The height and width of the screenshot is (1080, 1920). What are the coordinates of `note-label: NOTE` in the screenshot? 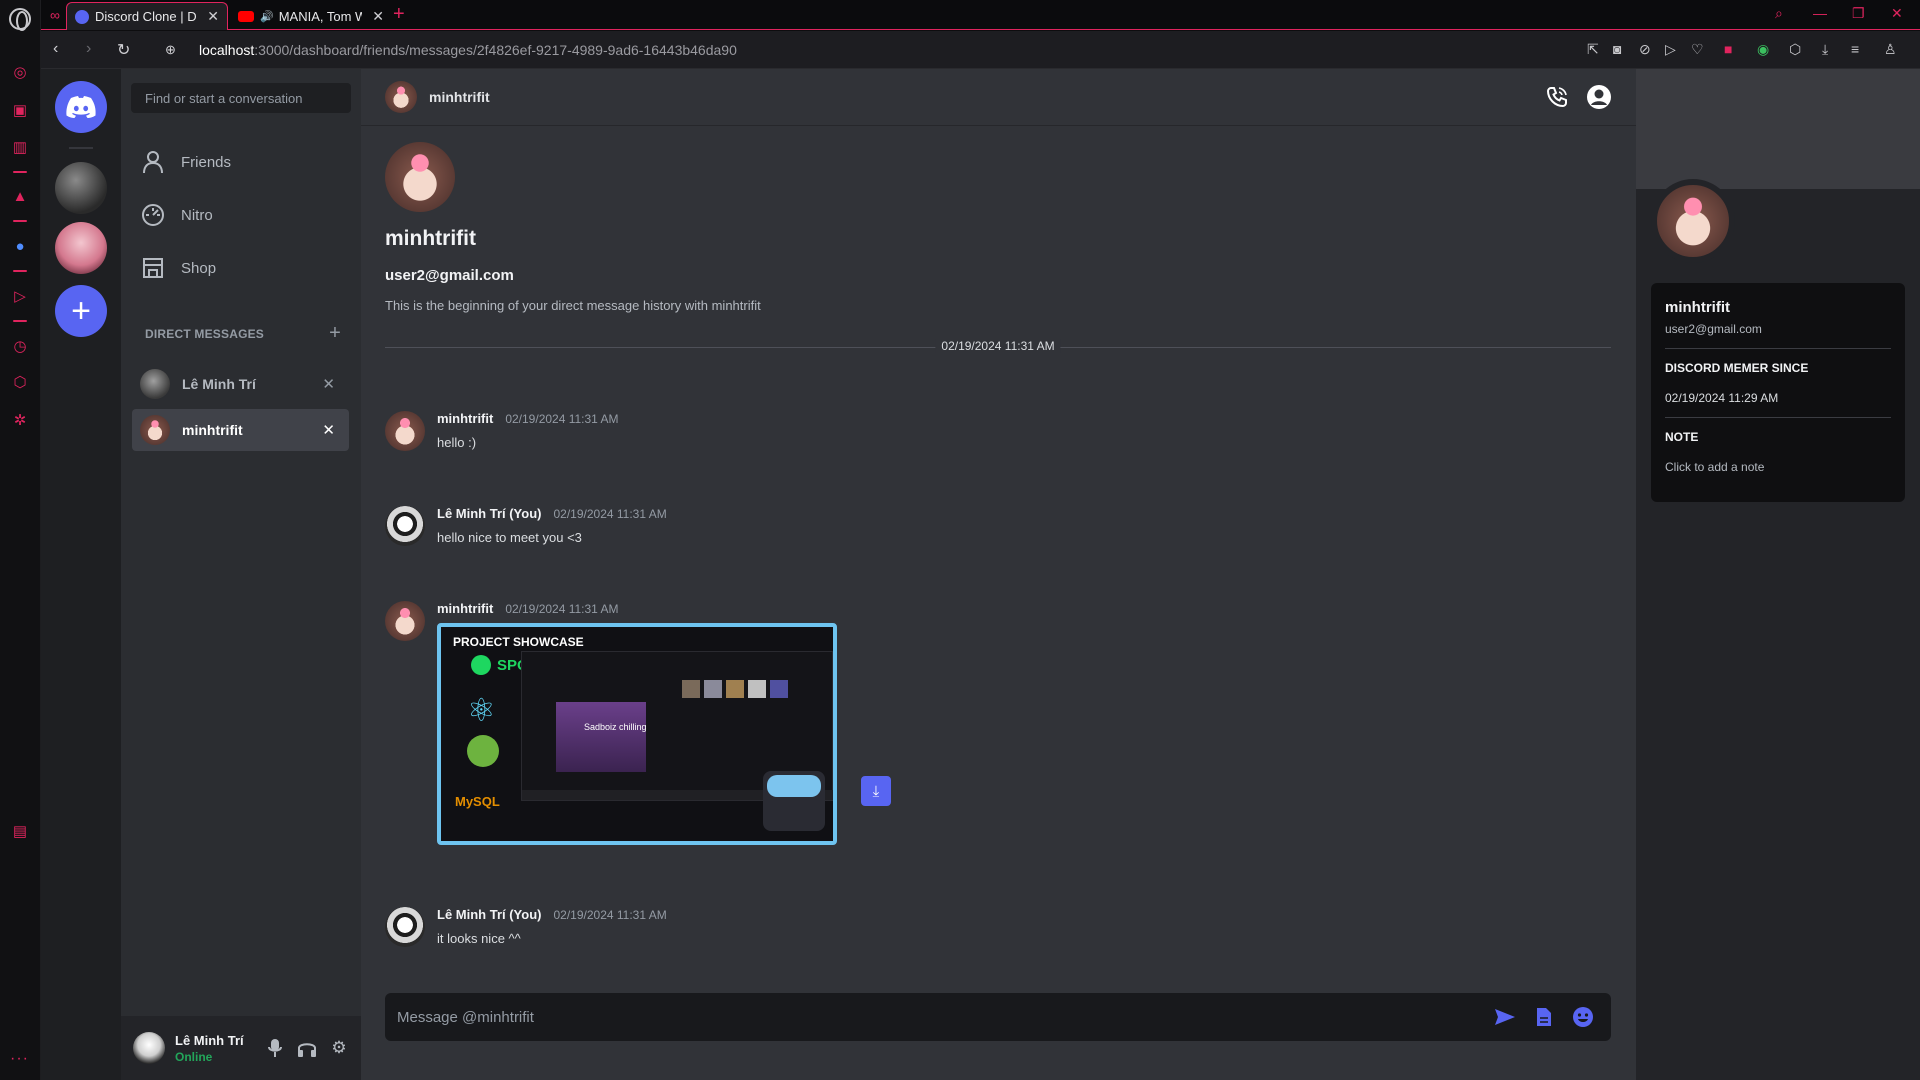 It's located at (1682, 437).